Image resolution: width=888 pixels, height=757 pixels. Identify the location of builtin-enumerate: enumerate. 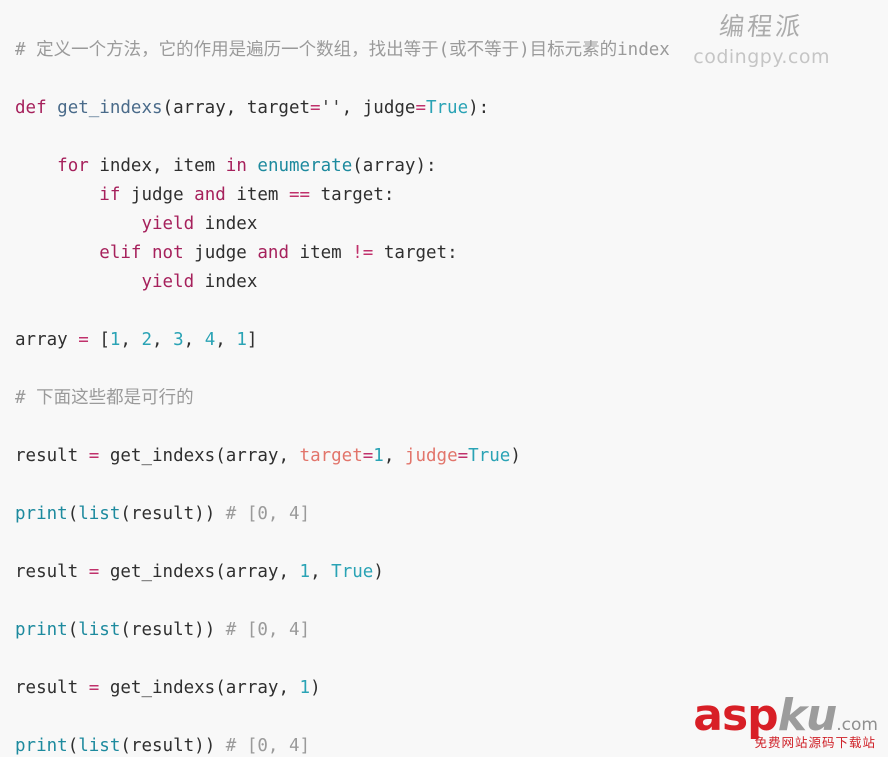
(305, 165).